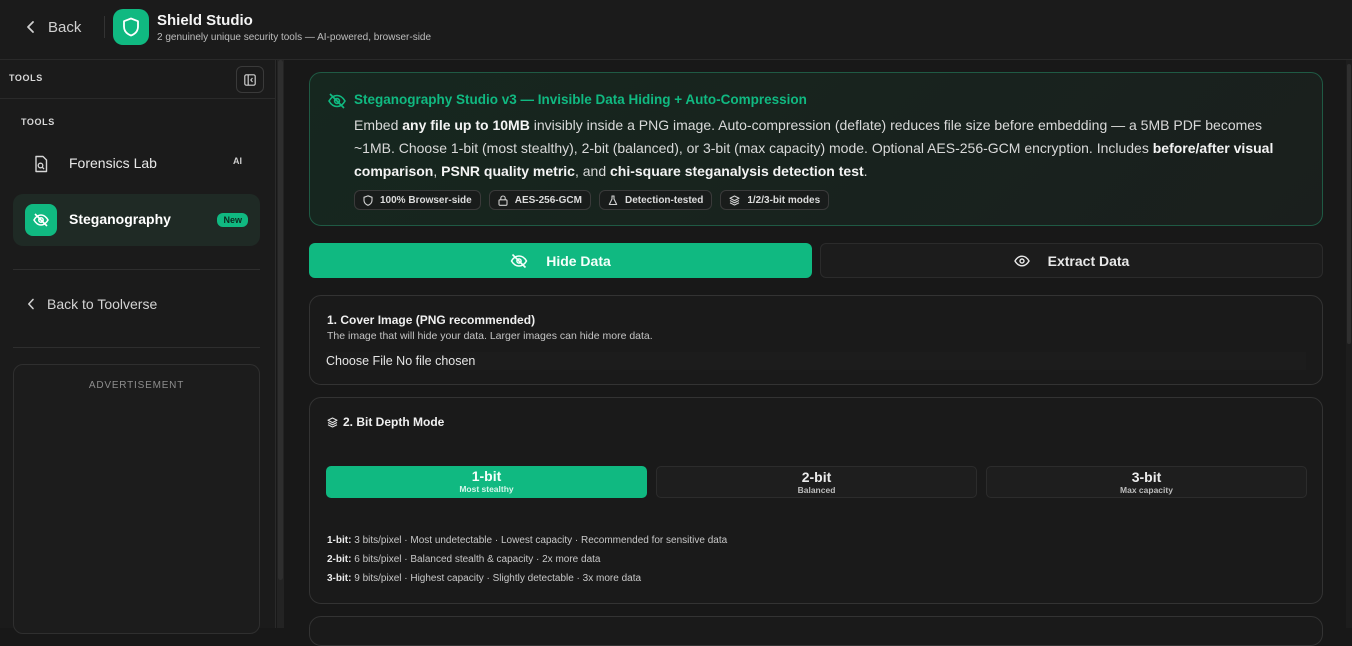  Describe the element at coordinates (664, 200) in the screenshot. I see `chip-label: Detection-tested` at that location.